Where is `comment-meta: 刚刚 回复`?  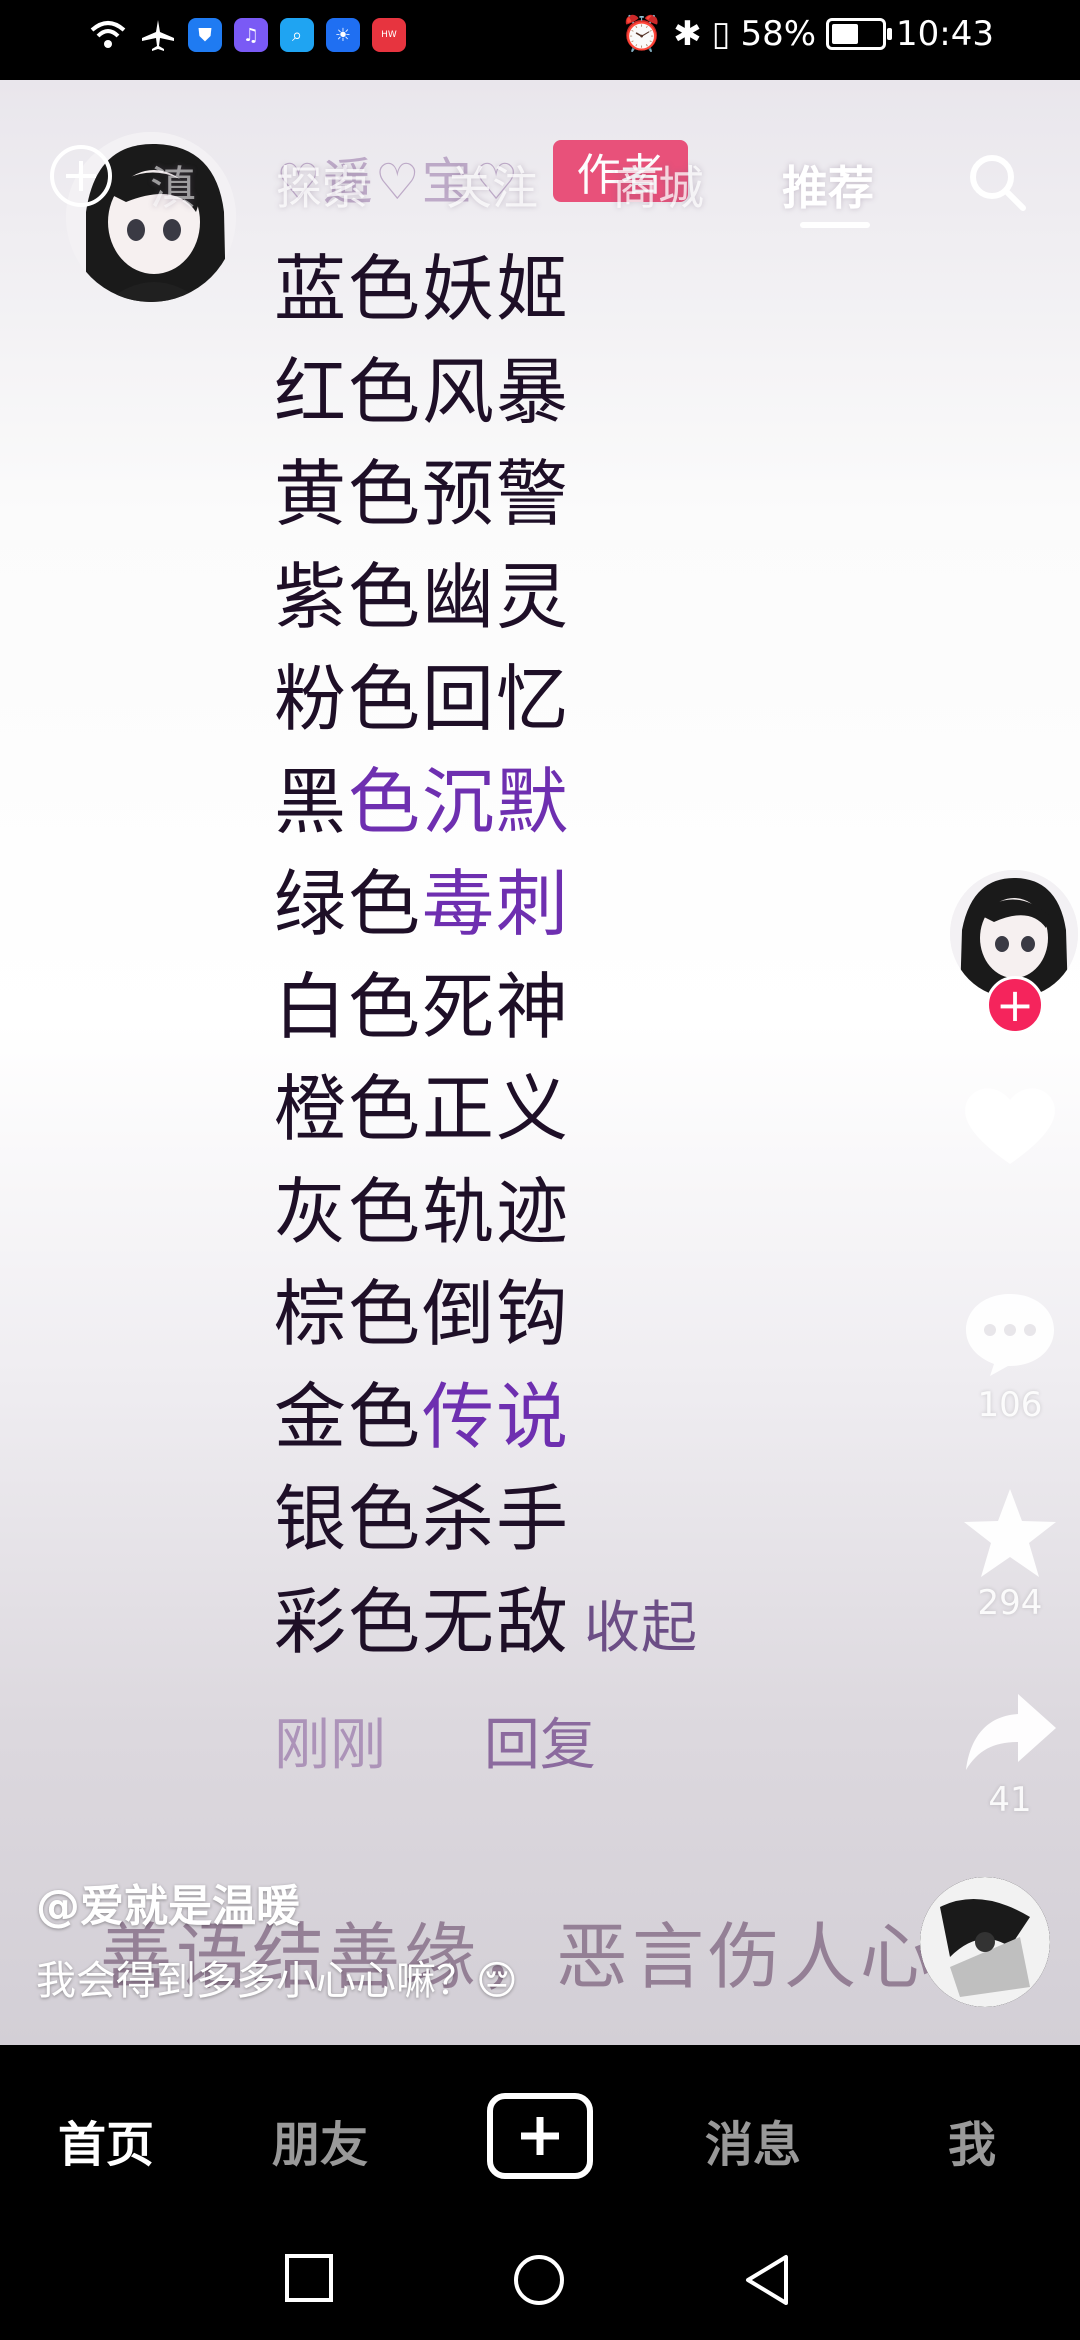
comment-meta: 刚刚 回复 is located at coordinates (435, 1740).